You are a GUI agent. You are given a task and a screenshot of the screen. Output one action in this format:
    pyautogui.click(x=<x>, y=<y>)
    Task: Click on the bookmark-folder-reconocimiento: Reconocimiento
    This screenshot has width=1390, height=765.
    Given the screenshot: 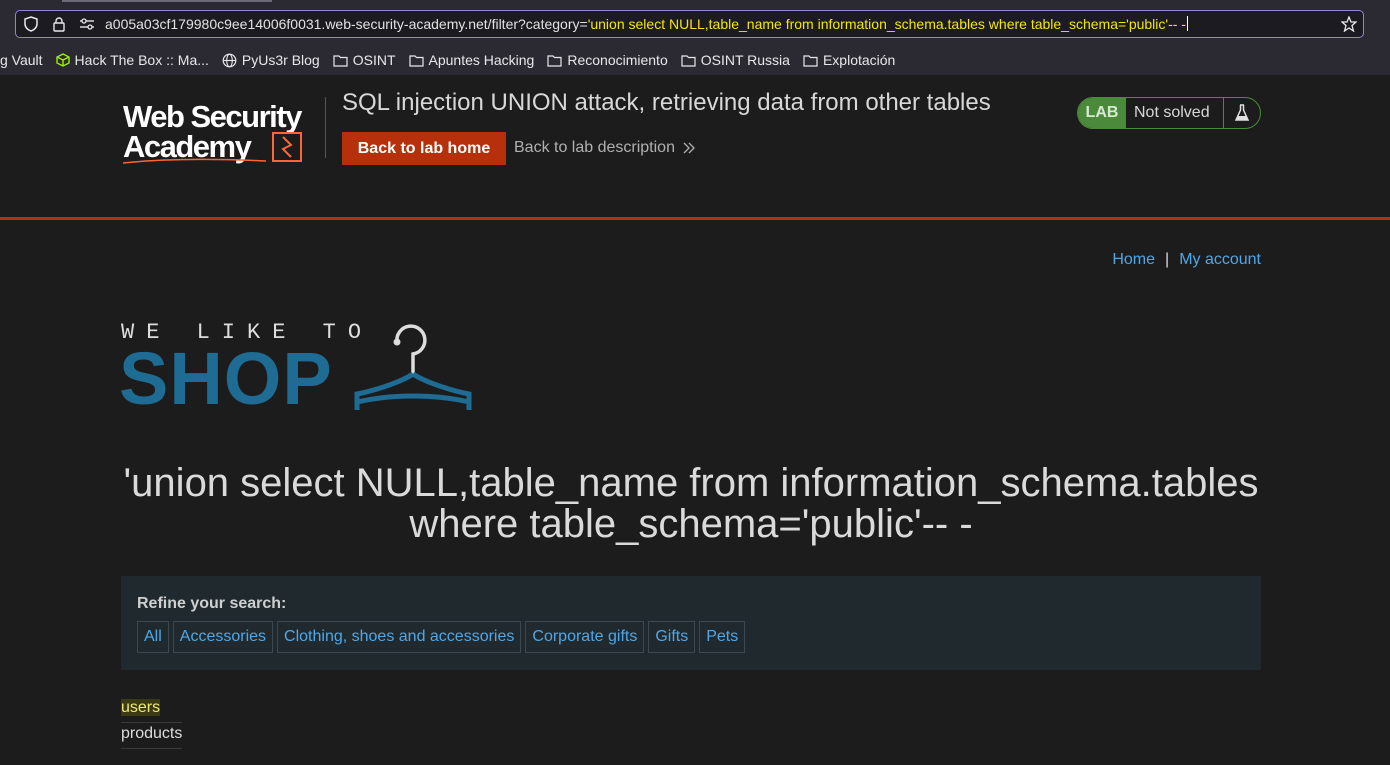 What is the action you would take?
    pyautogui.click(x=607, y=60)
    